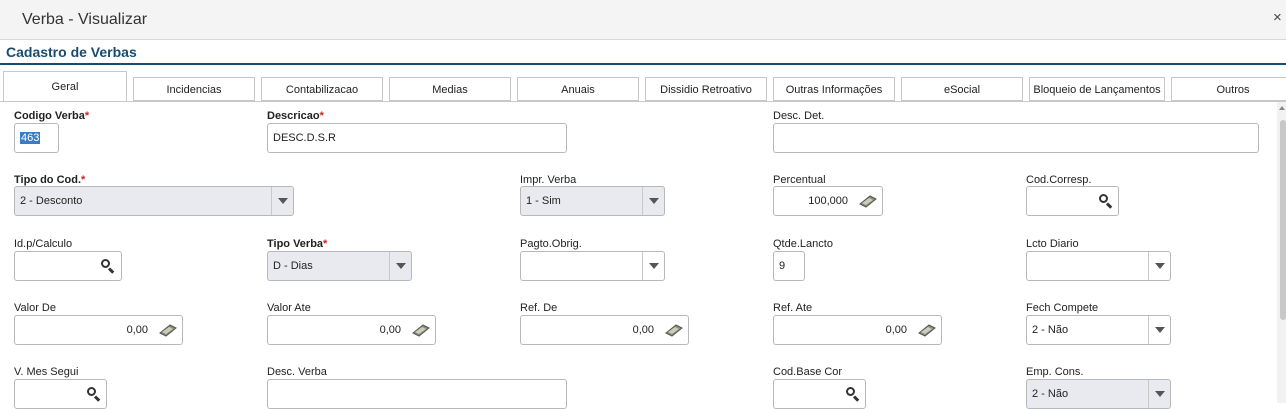 This screenshot has width=1286, height=409. I want to click on tab-divider, so click(643, 101).